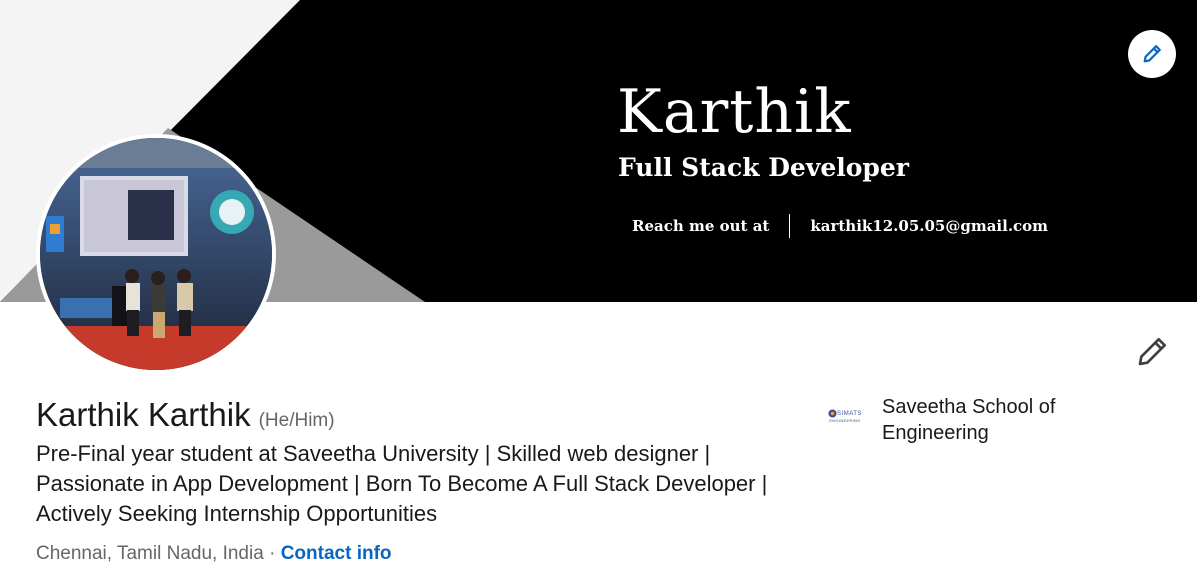 The height and width of the screenshot is (578, 1197). I want to click on simats-logo-icon, so click(832, 413).